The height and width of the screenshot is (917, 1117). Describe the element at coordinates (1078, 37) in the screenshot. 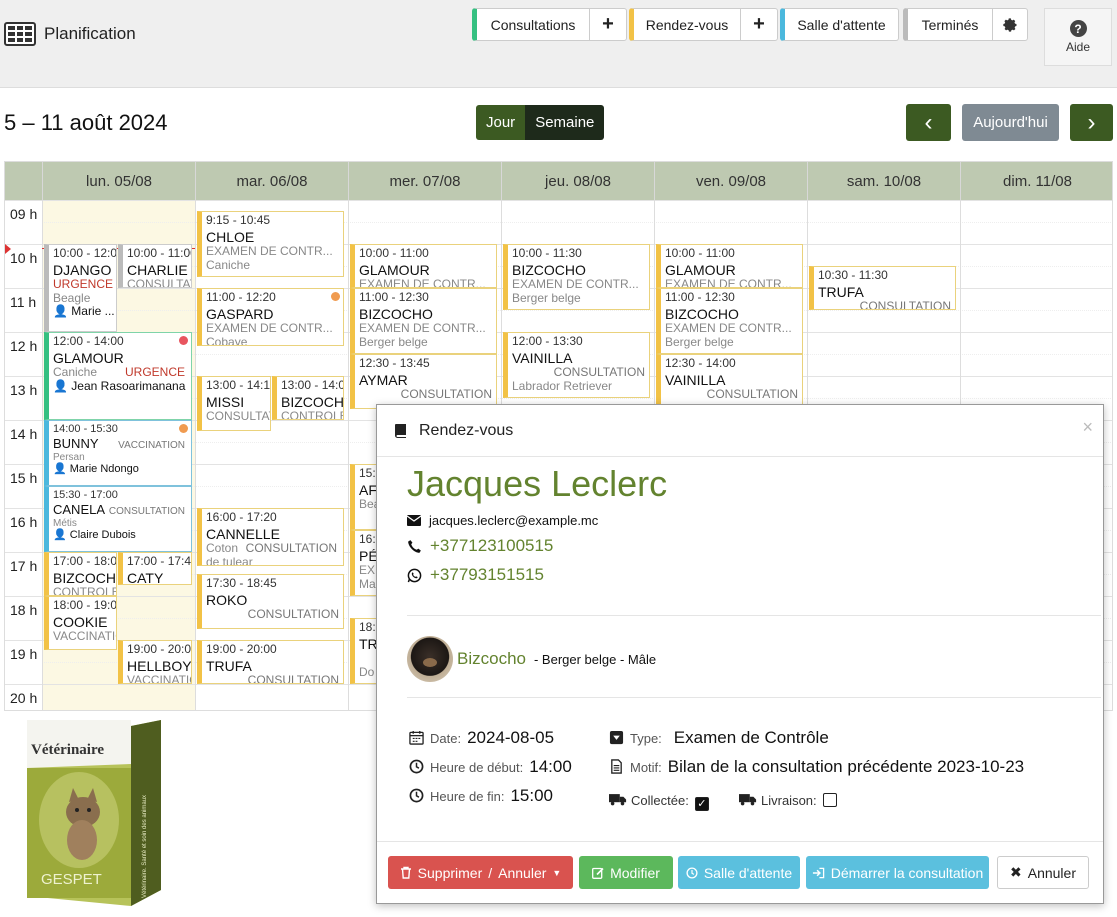

I see `help-button: ? Aide` at that location.